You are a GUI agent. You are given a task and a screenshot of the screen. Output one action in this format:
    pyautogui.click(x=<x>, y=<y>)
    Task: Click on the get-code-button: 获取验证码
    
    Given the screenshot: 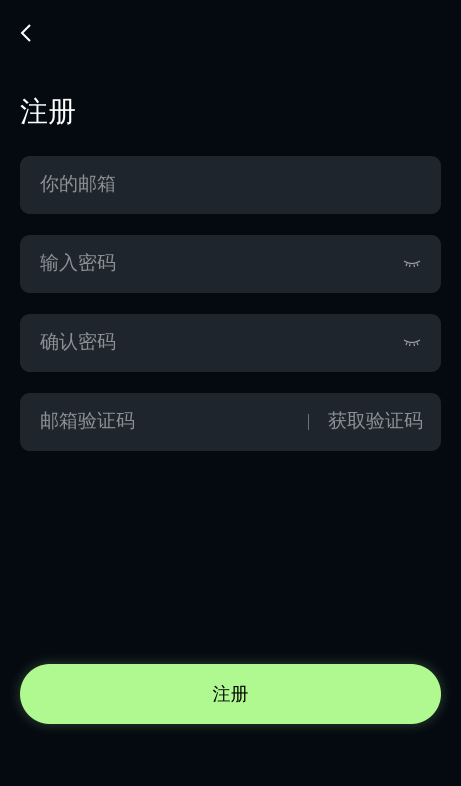 What is the action you would take?
    pyautogui.click(x=375, y=422)
    